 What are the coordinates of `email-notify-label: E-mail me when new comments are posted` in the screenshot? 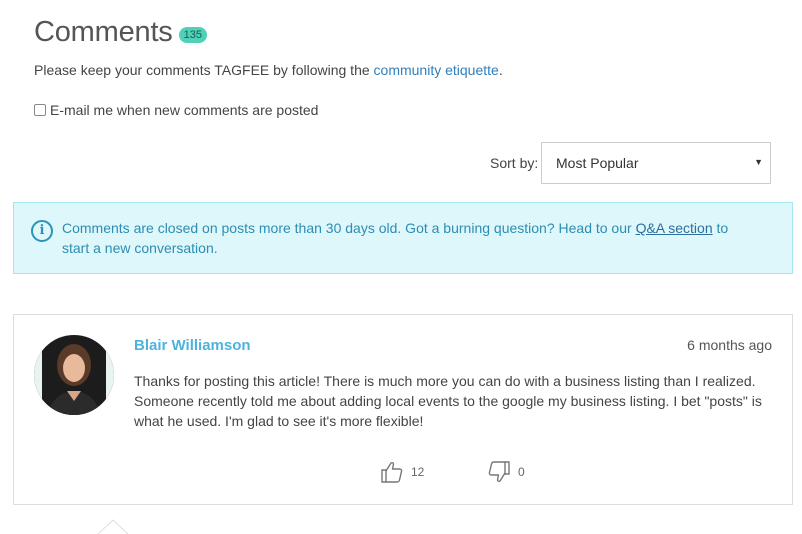 It's located at (184, 110).